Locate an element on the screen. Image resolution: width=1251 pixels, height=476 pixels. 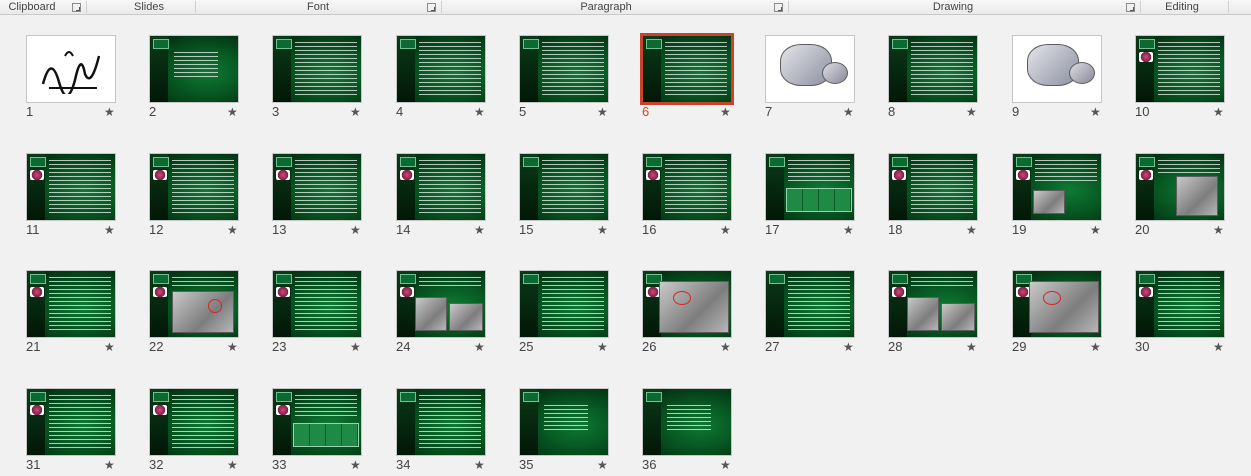
slide-thumbnail: 17 ★ is located at coordinates (818, 196).